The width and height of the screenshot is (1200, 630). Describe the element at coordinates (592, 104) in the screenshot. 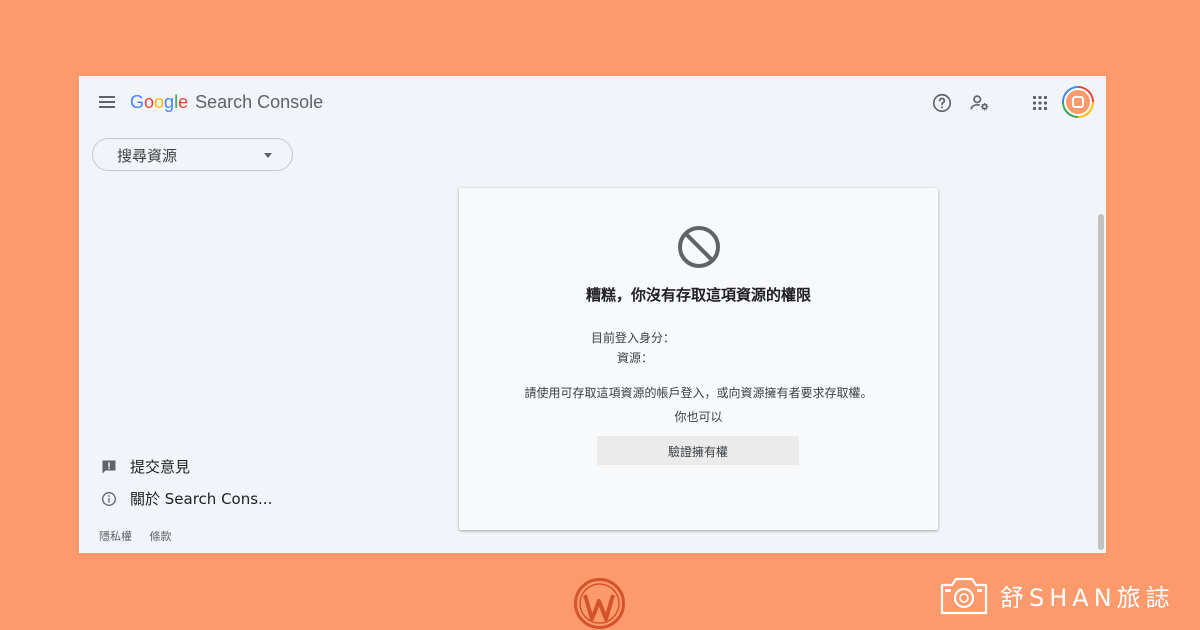

I see `top-app-bar: Google Search Console` at that location.